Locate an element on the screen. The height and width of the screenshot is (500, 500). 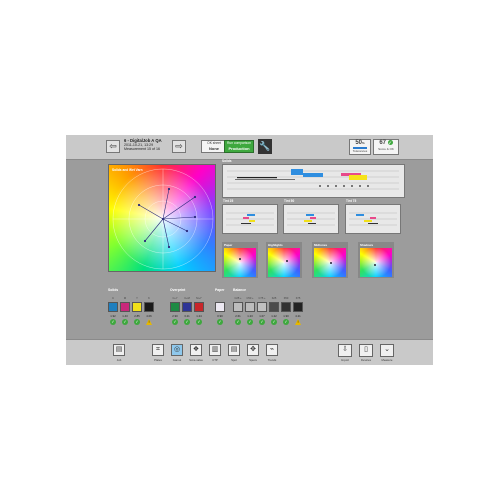
balance-patch-value: 2.61 is located at coordinates (238, 316).